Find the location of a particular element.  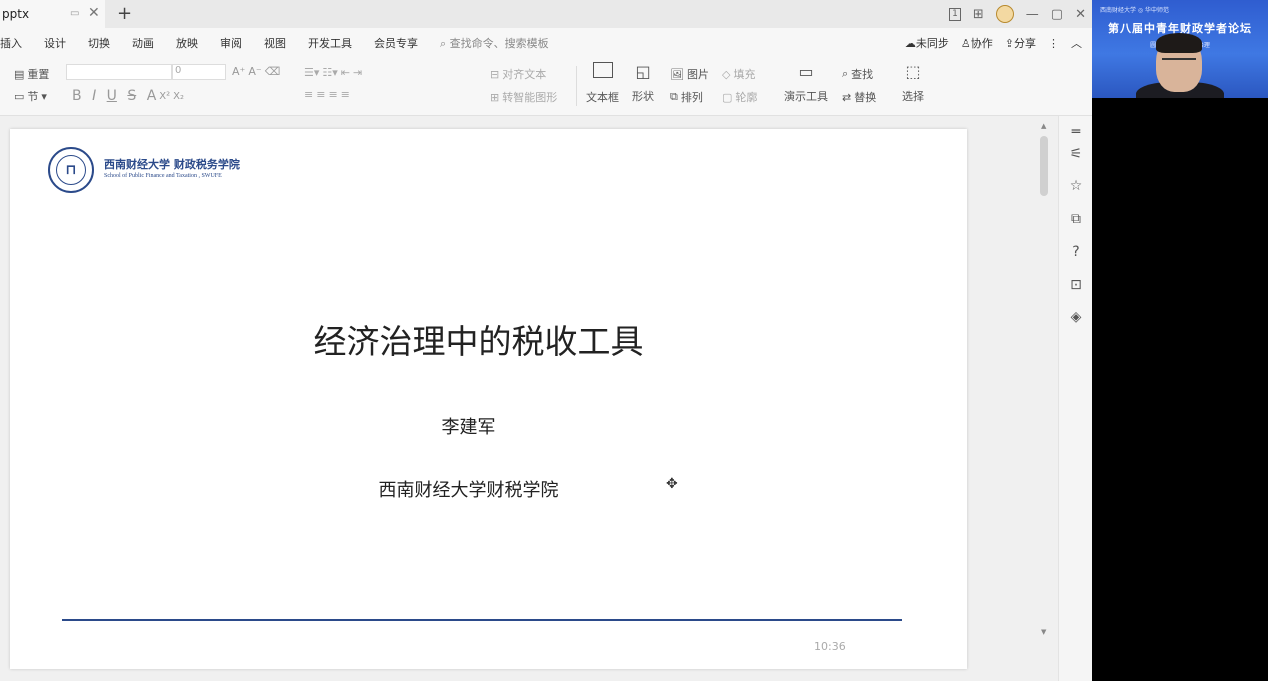

menu-insert: 插入 is located at coordinates (11, 43).